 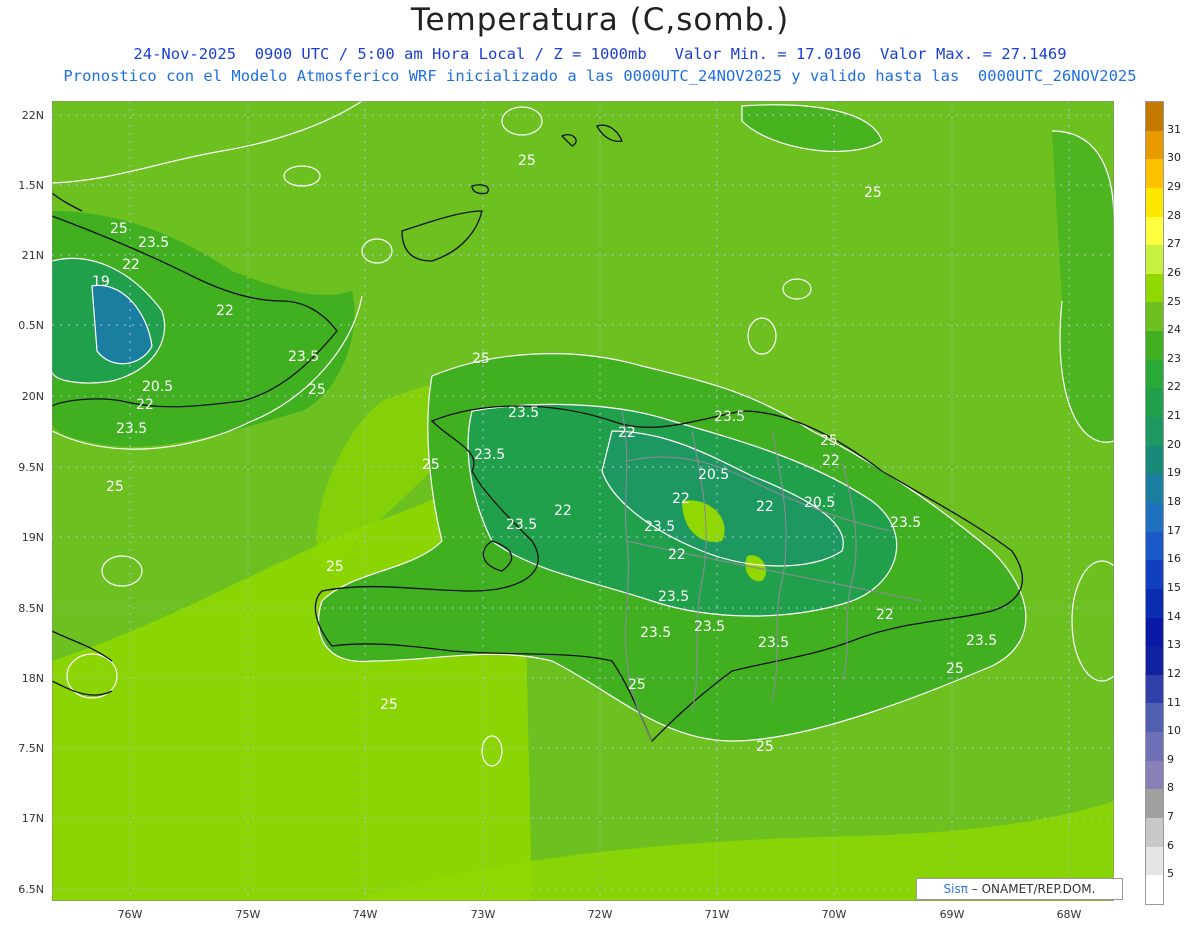 What do you see at coordinates (1170, 817) in the screenshot?
I see `colorbar-label: 7` at bounding box center [1170, 817].